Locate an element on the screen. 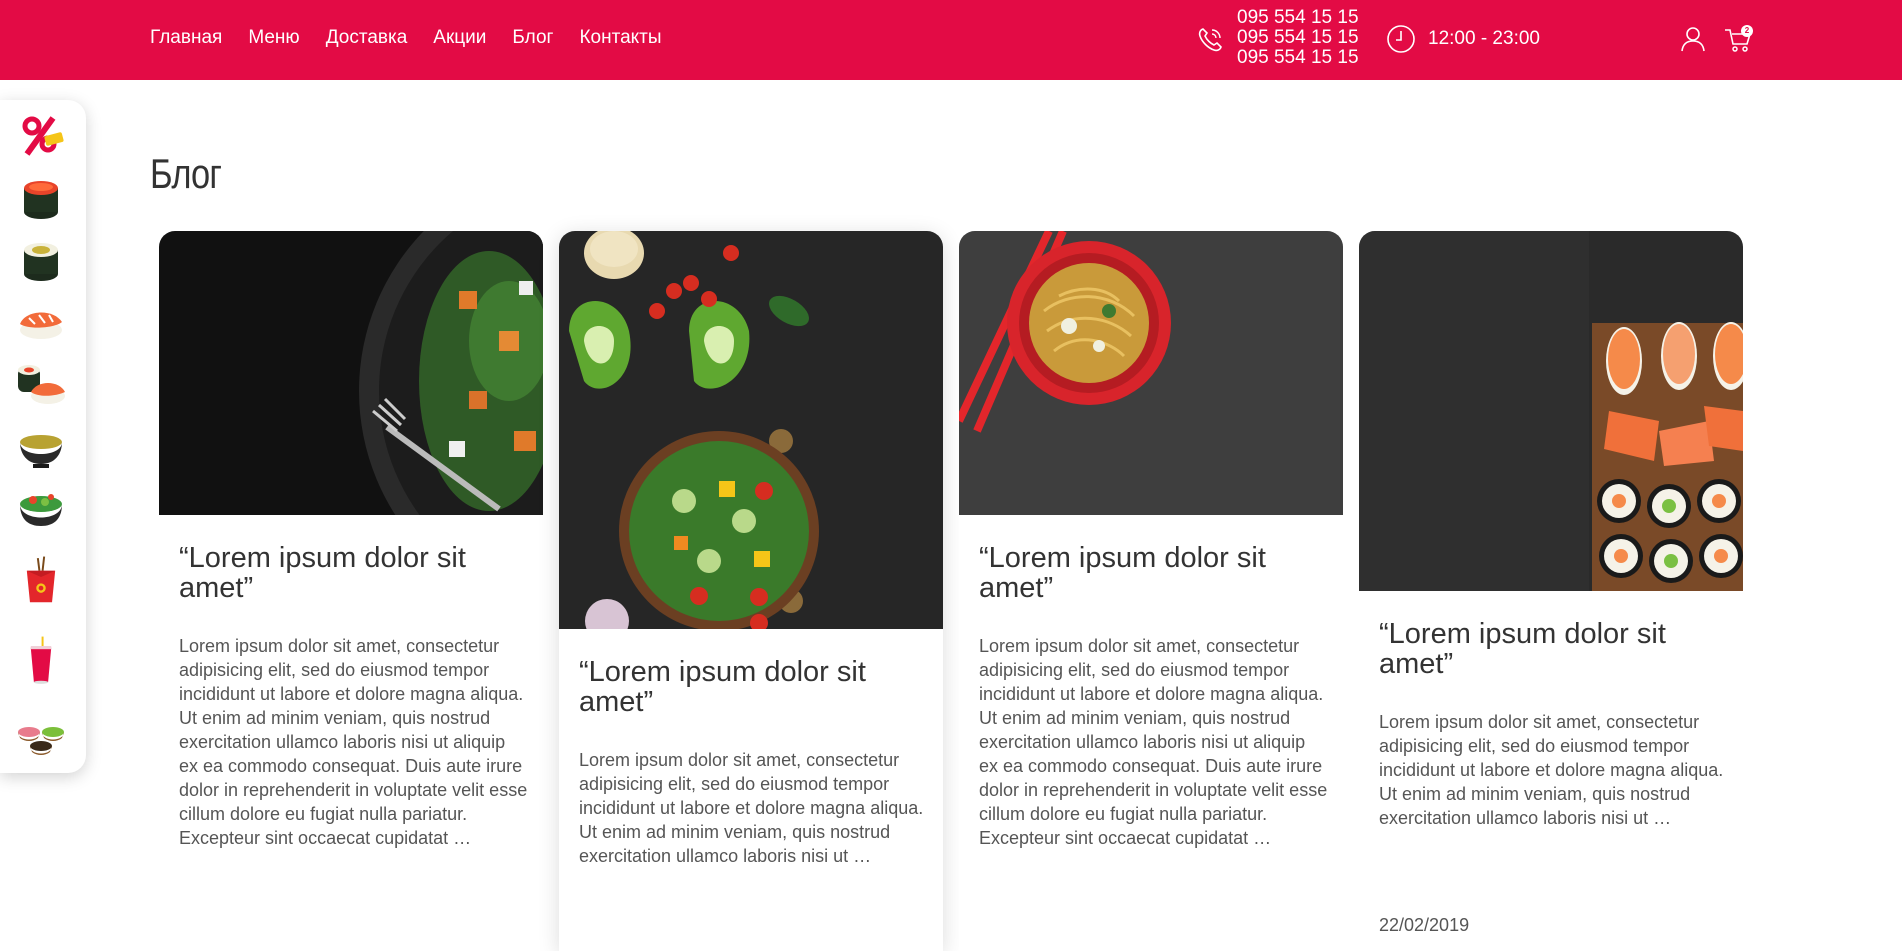  category-sidebar is located at coordinates (43, 436).